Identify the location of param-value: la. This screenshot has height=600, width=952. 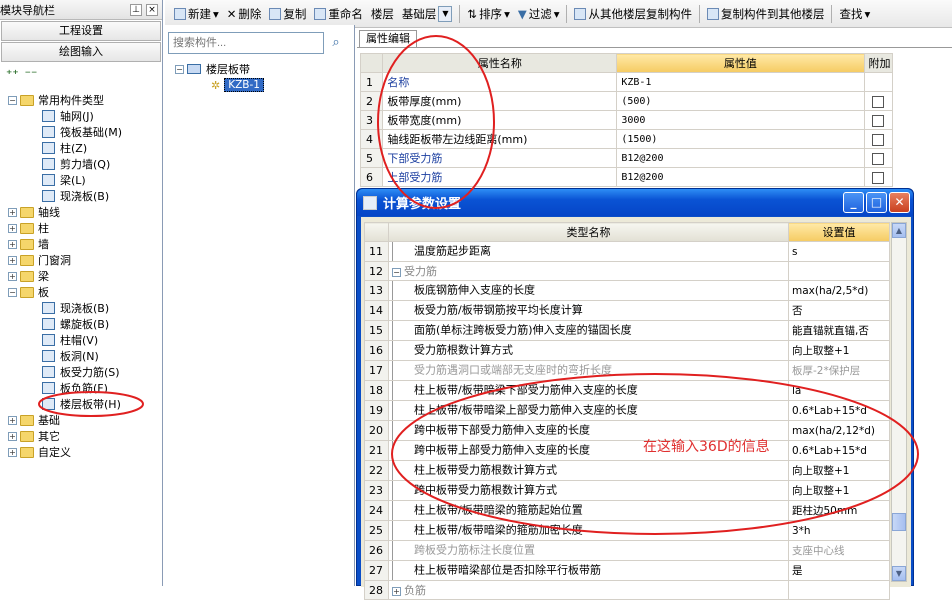
(839, 390).